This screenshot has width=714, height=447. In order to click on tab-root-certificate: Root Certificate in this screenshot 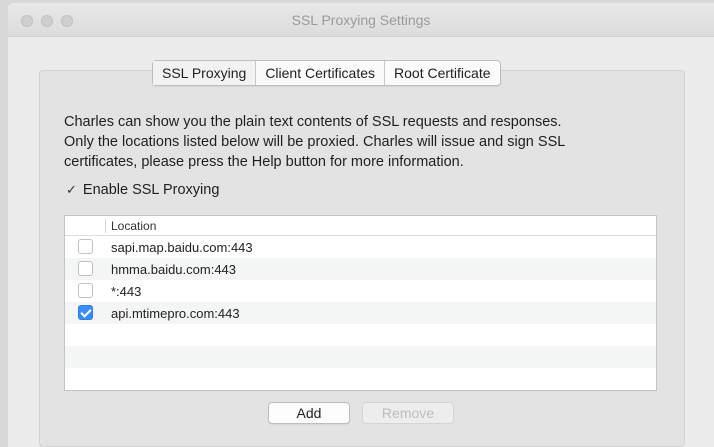, I will do `click(442, 73)`.